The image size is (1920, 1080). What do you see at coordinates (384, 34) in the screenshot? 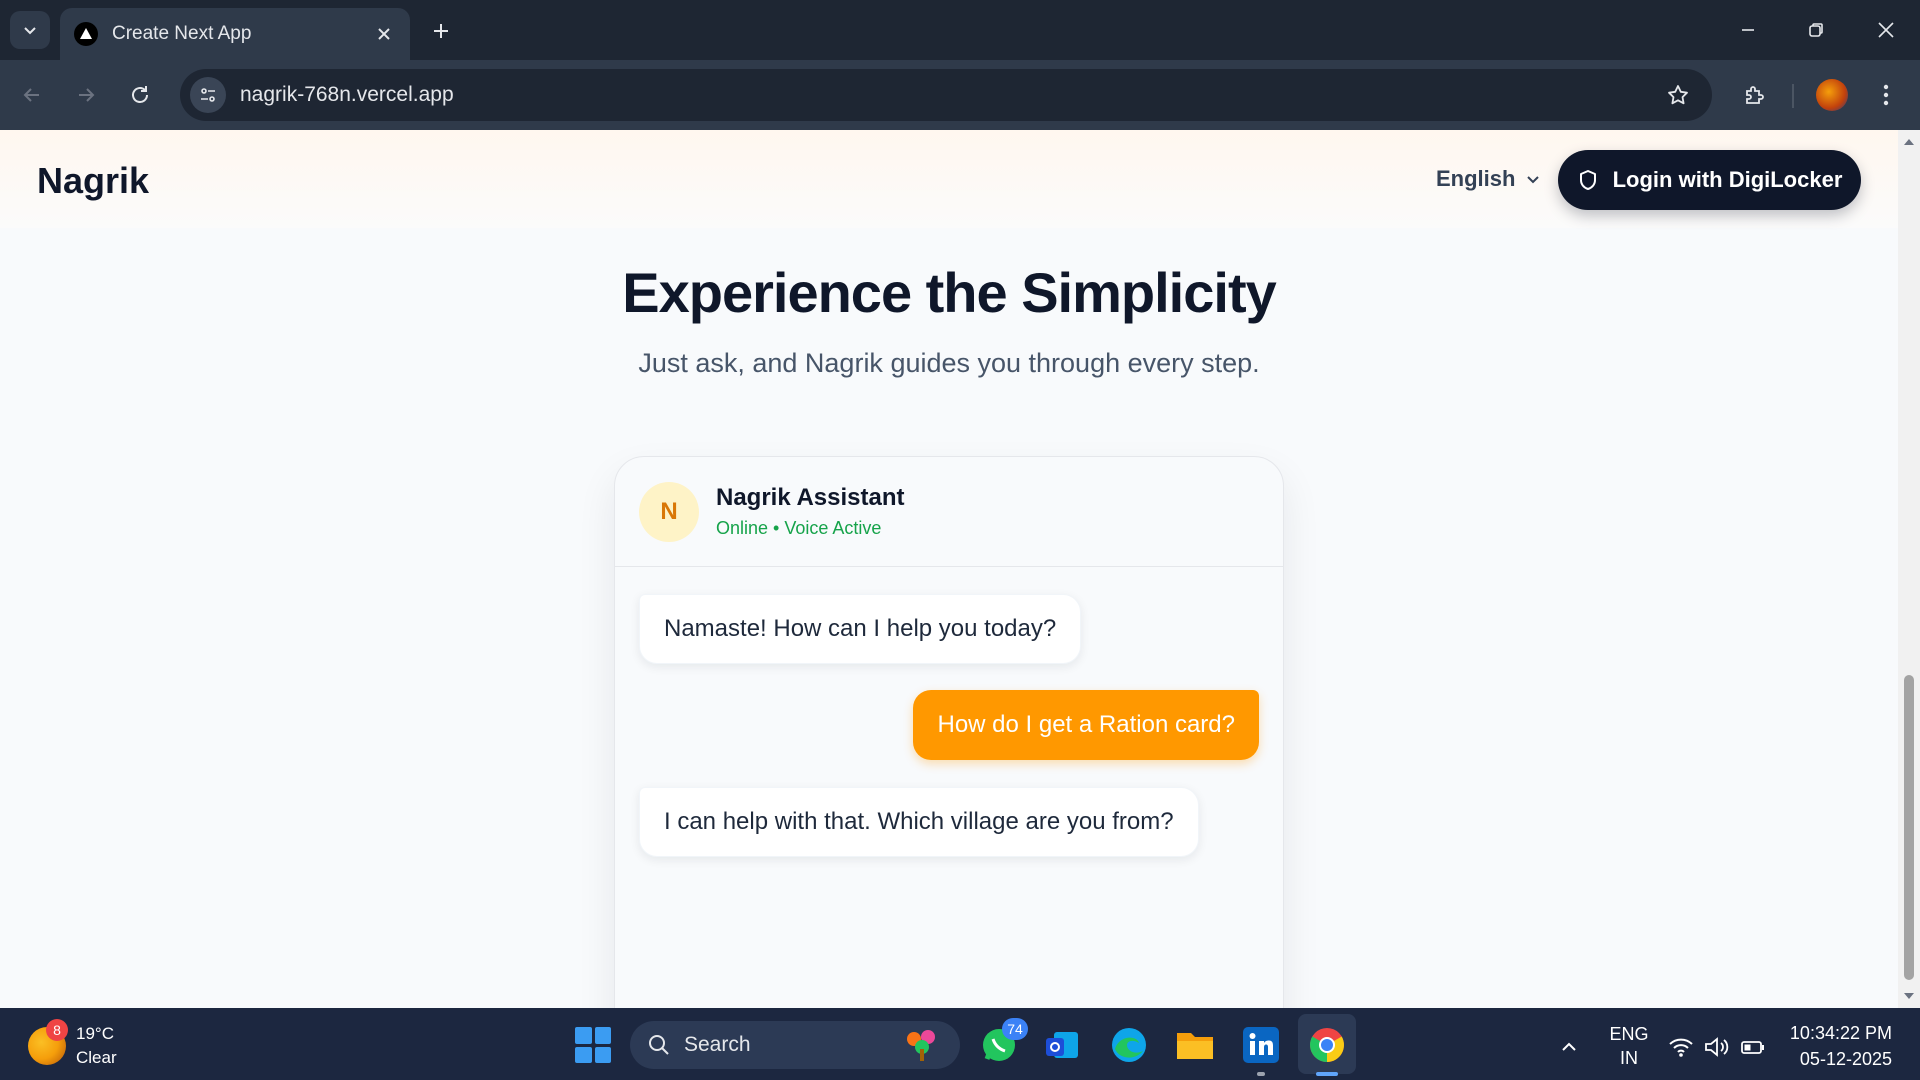
I see `tab-close-icon` at bounding box center [384, 34].